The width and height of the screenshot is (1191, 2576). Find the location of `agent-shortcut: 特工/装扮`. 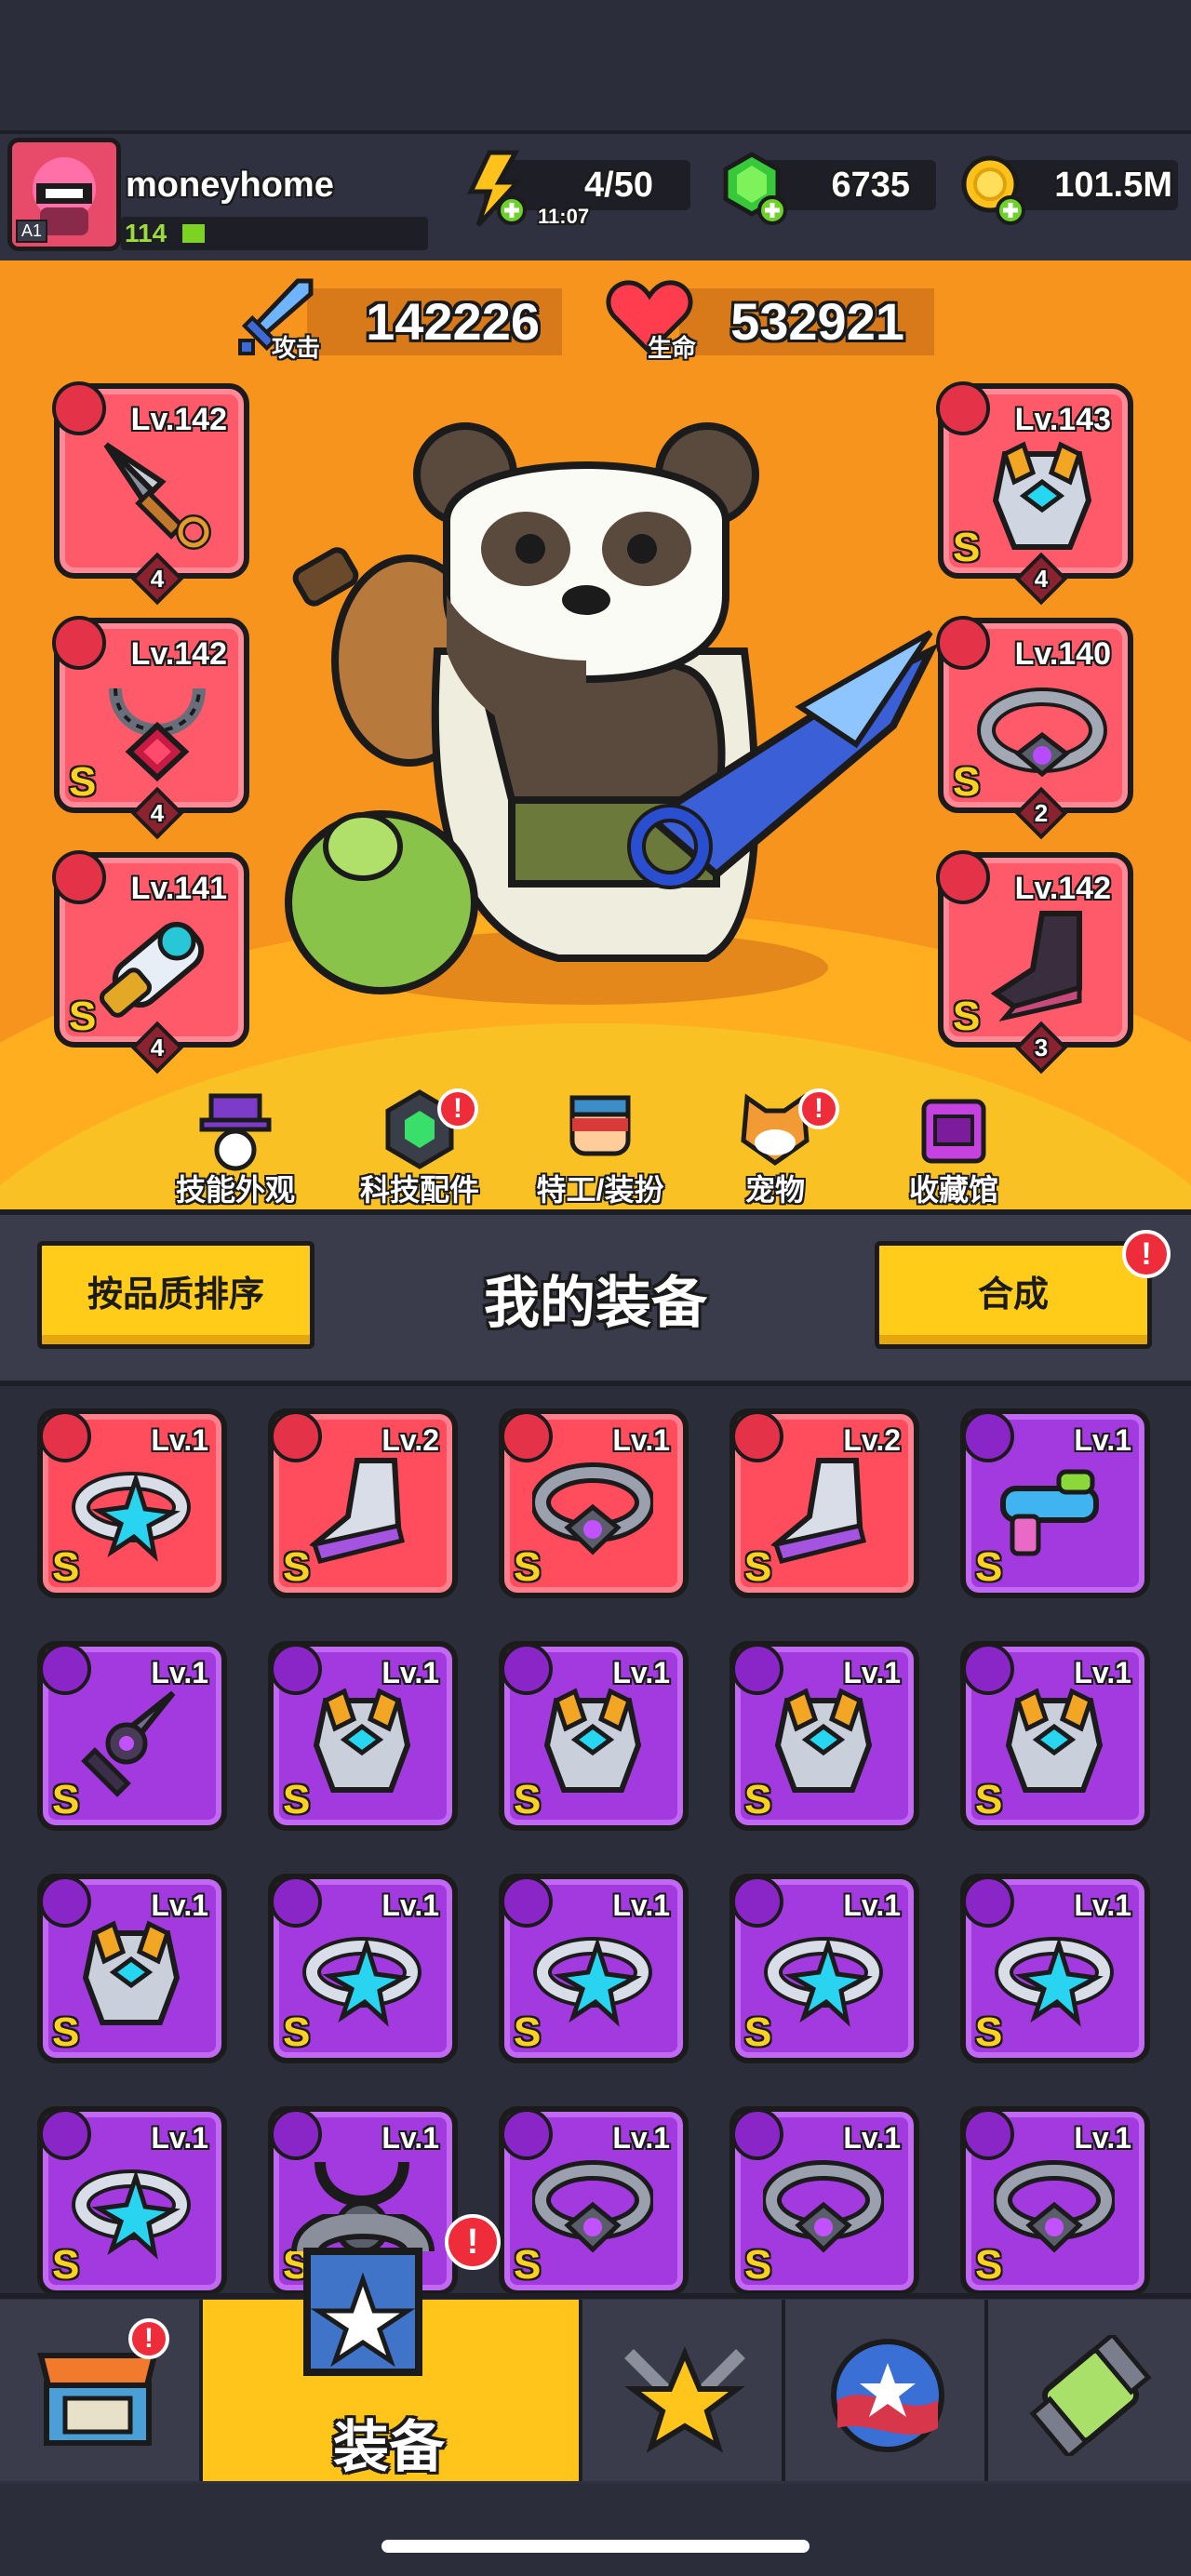

agent-shortcut: 特工/装扮 is located at coordinates (600, 1148).